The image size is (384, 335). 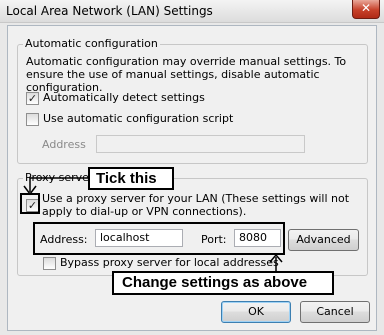 What do you see at coordinates (58, 184) in the screenshot?
I see `tick-arrow` at bounding box center [58, 184].